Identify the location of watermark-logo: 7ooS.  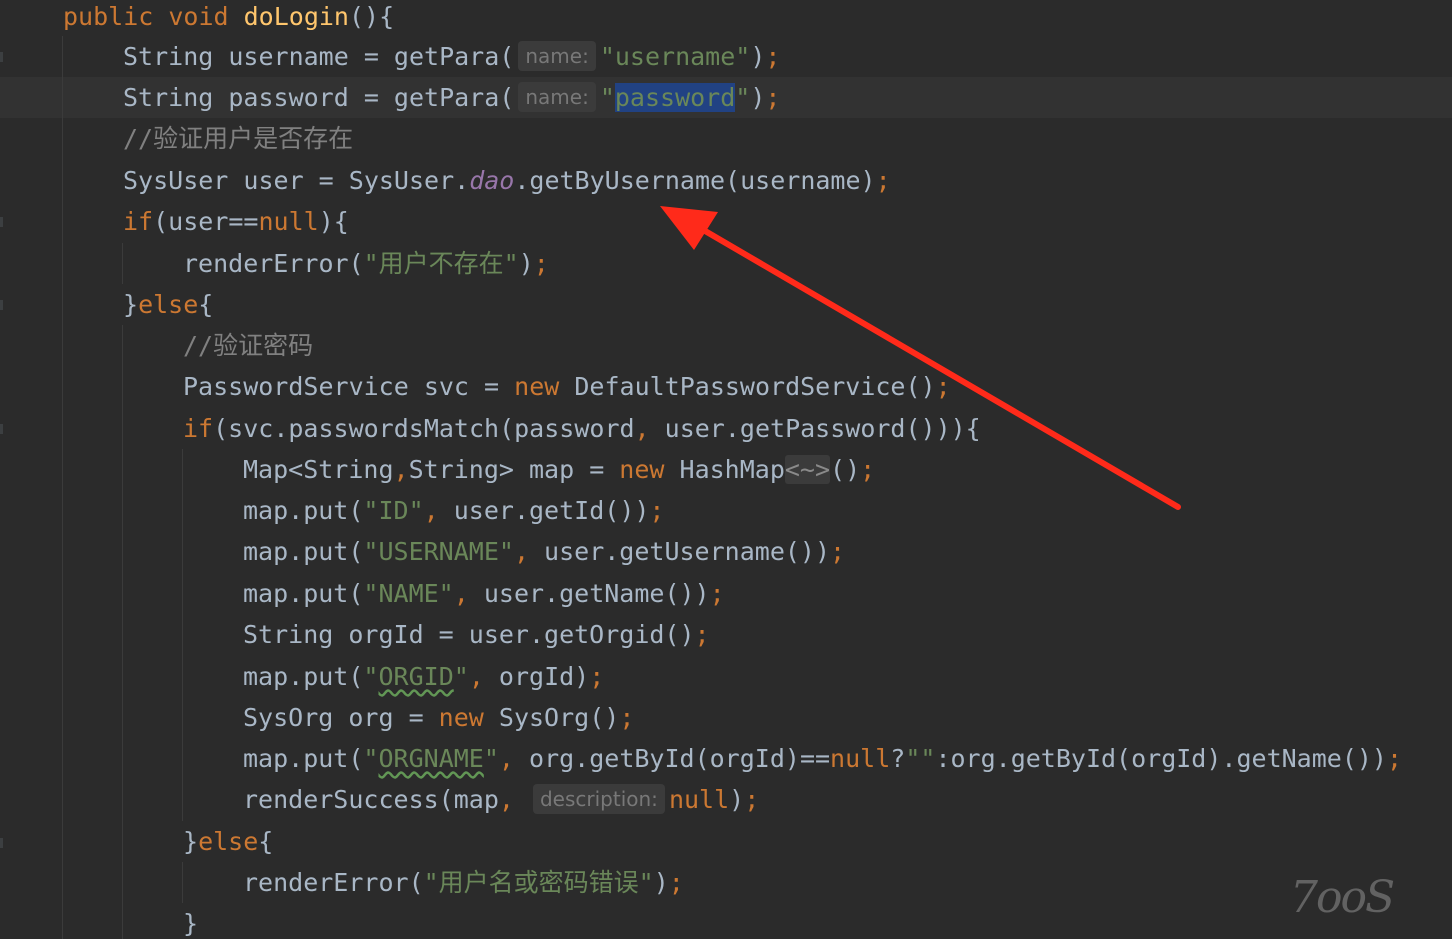
(1342, 897).